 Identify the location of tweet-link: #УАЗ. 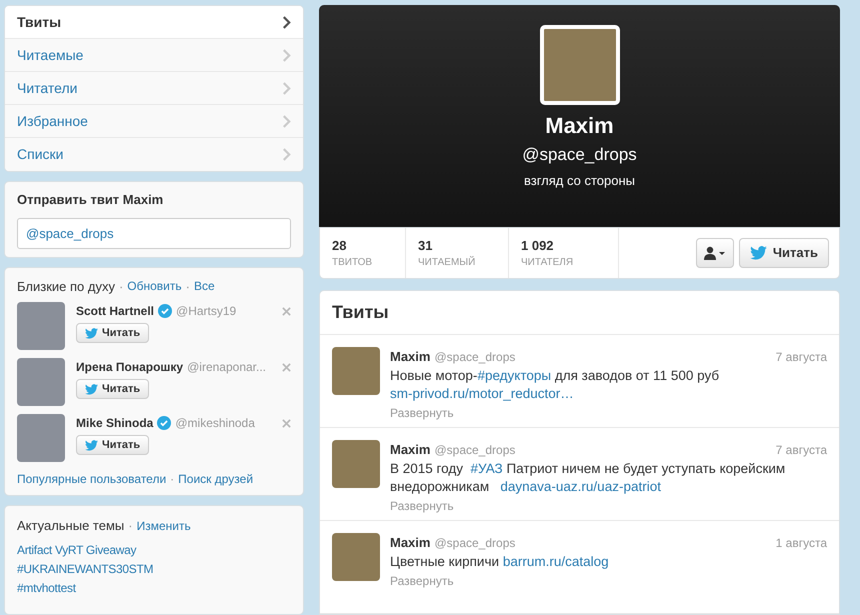
(486, 468).